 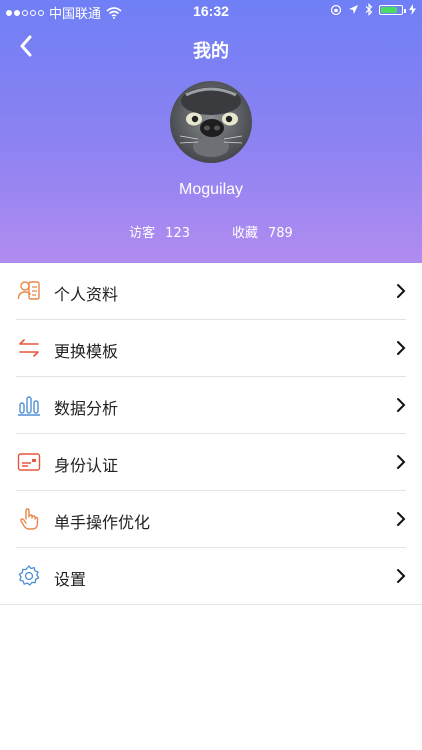 What do you see at coordinates (392, 9) in the screenshot?
I see `battery-icon` at bounding box center [392, 9].